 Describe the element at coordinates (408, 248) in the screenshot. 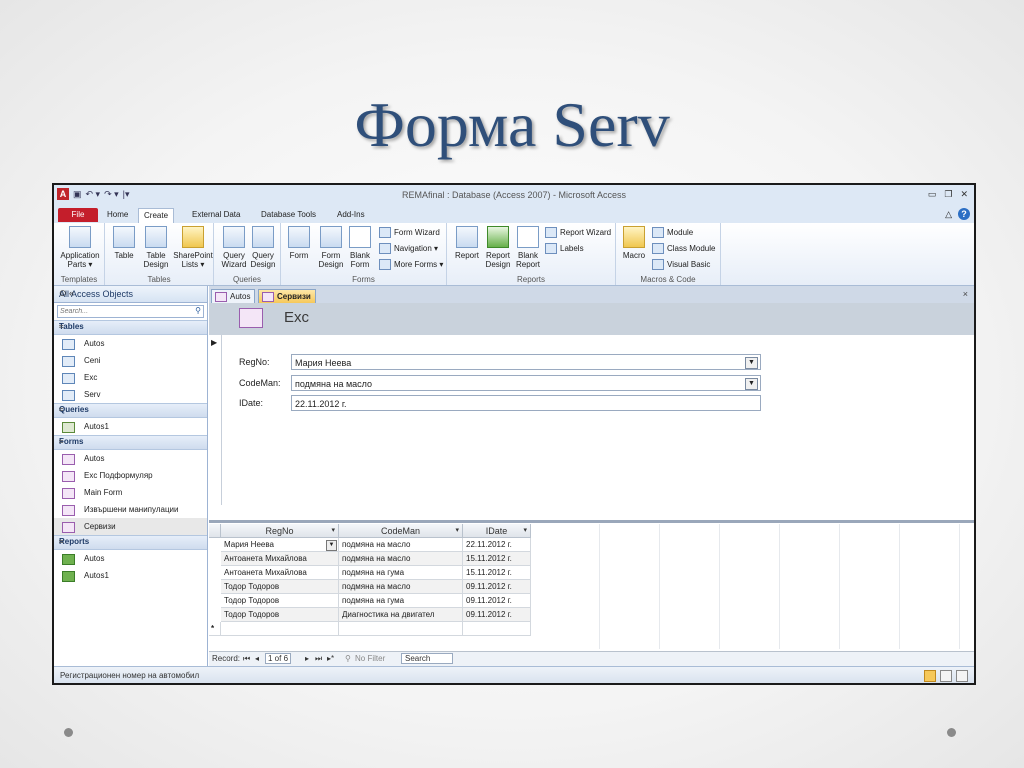

I see `navigation-button: Navigation ▾` at that location.